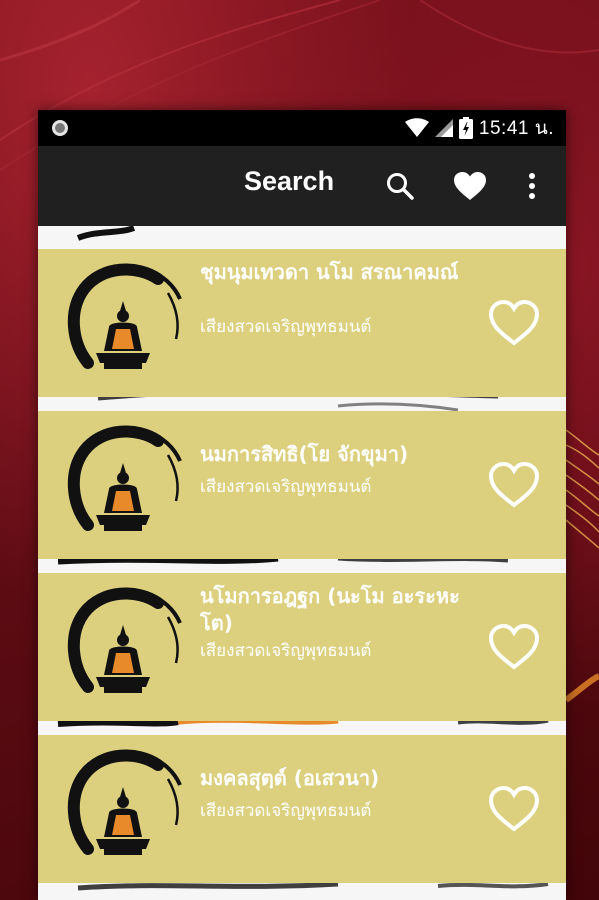  I want to click on item-title: ชุมนุมเทวดา นโม สรณาคมณ์, so click(329, 272).